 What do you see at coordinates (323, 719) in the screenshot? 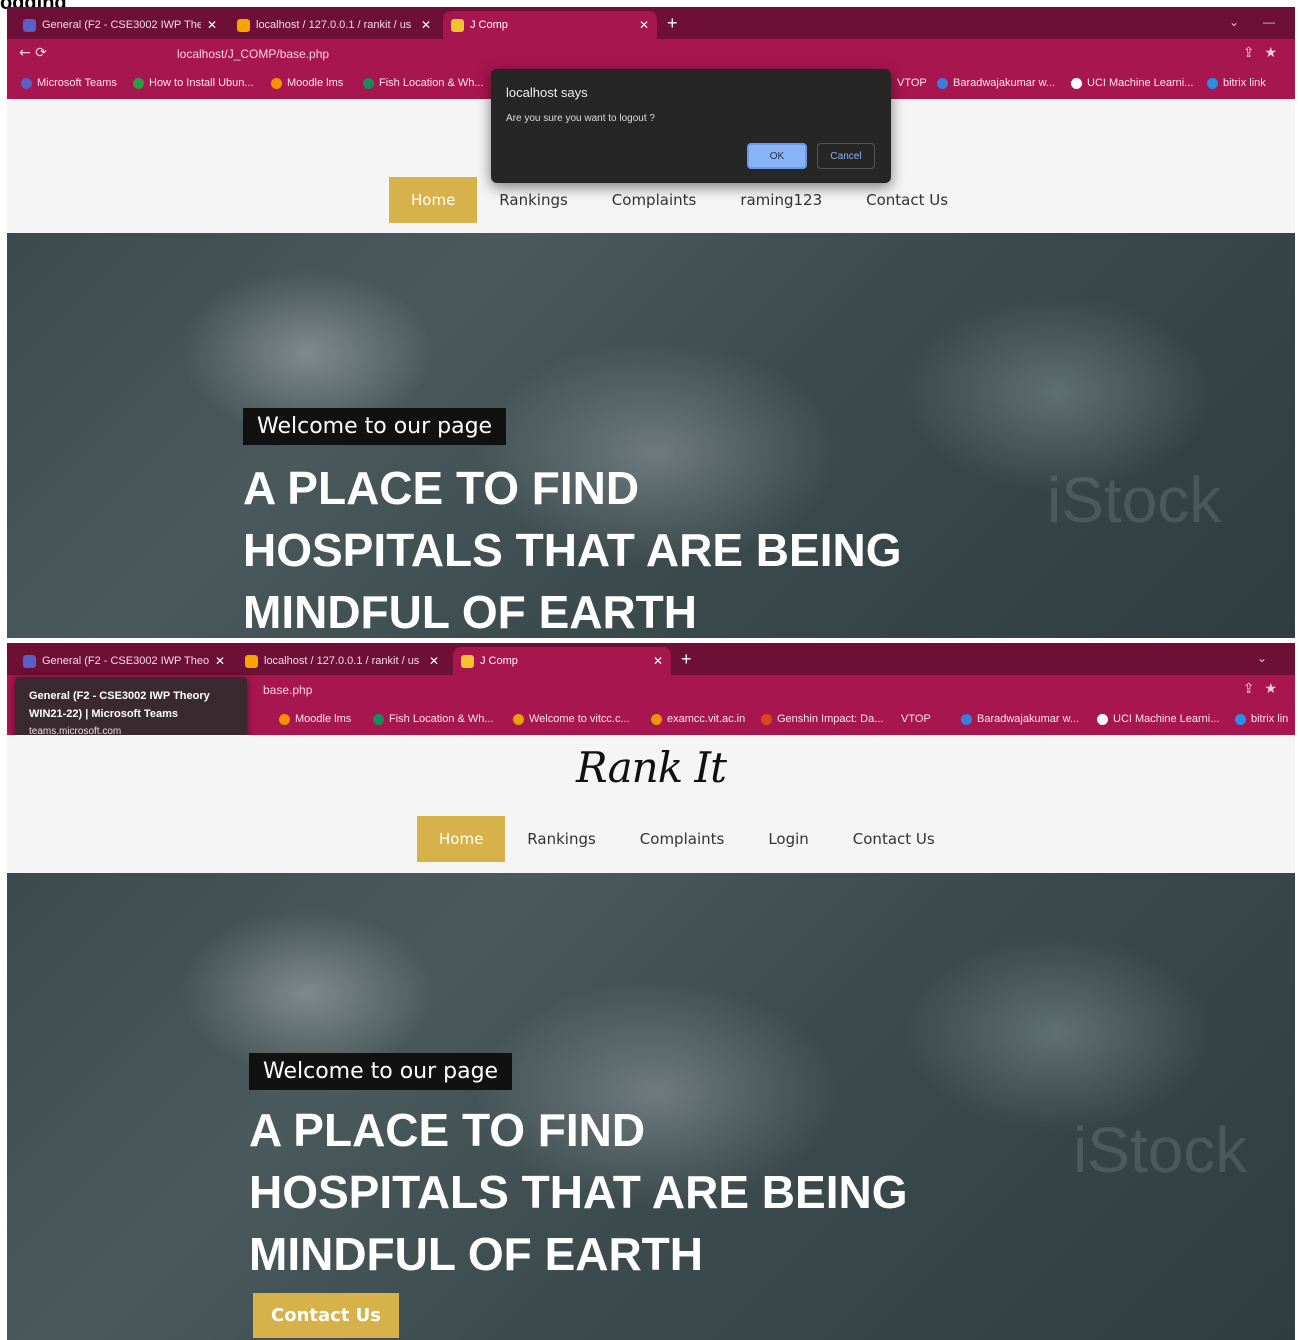
I see `bookmark-label: Moodle lms` at bounding box center [323, 719].